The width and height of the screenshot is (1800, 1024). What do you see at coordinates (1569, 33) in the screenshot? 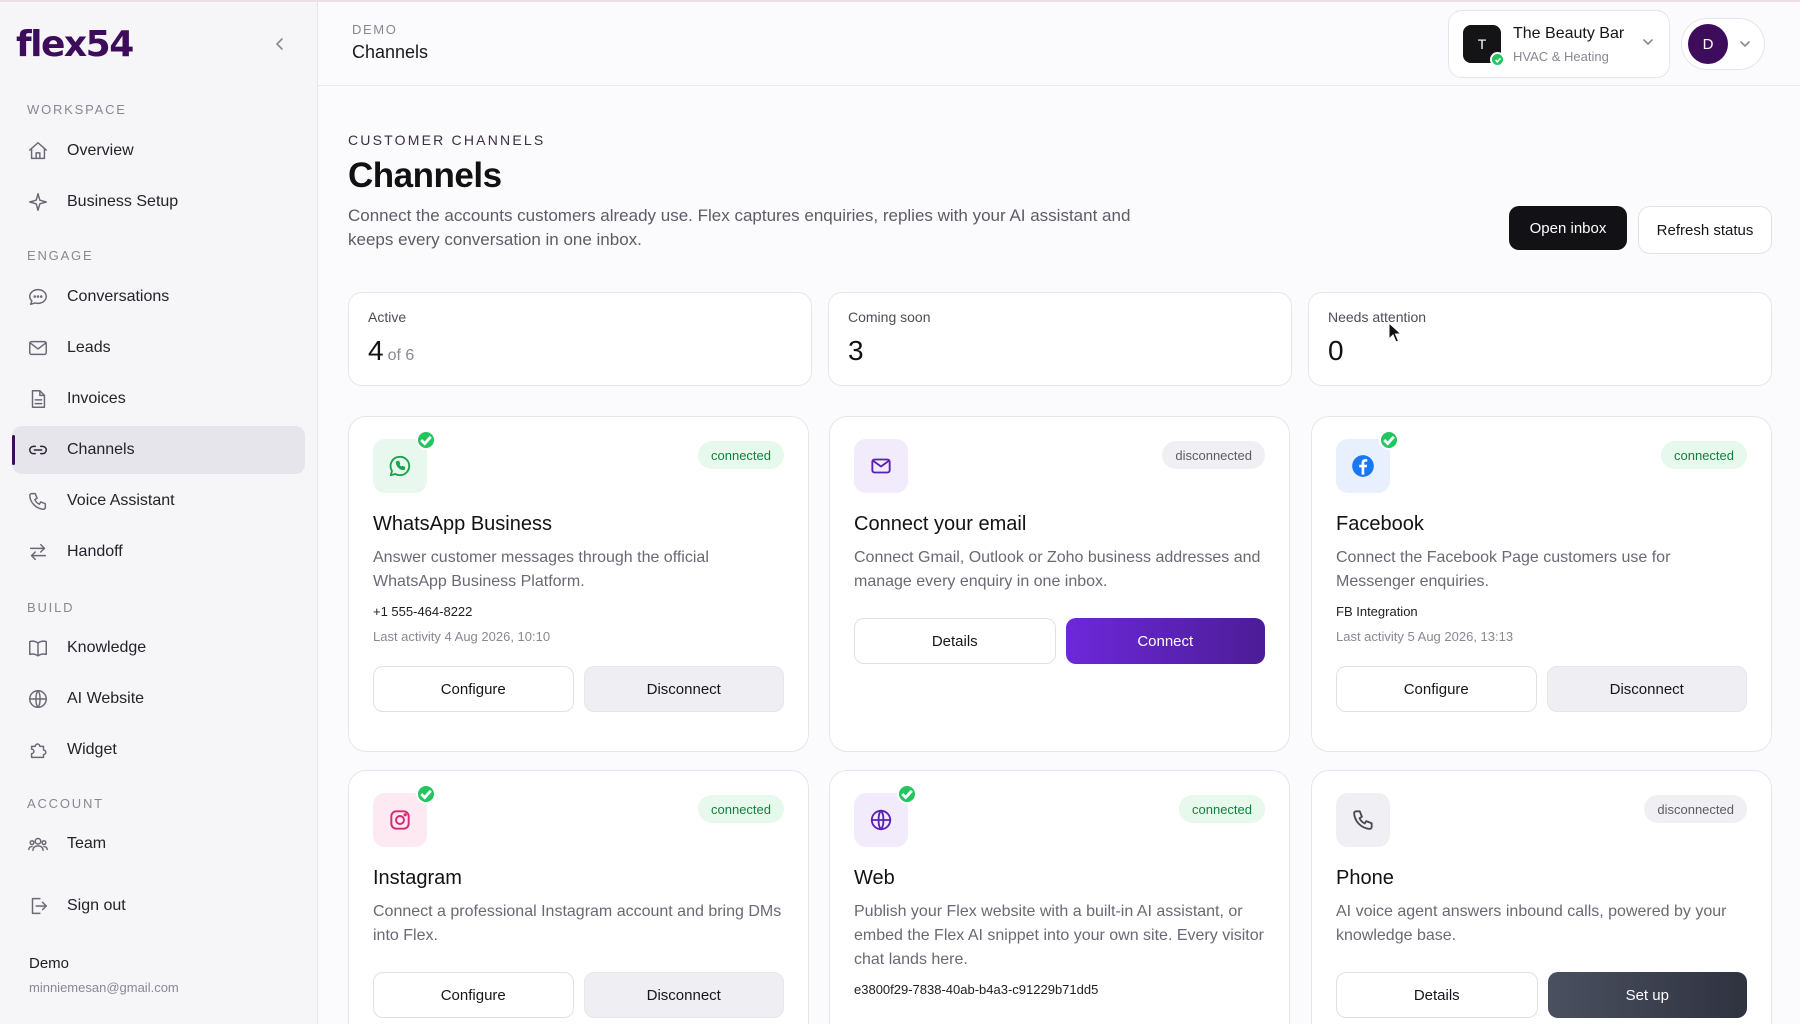
I see `workspace-name: The Beauty Bar` at bounding box center [1569, 33].